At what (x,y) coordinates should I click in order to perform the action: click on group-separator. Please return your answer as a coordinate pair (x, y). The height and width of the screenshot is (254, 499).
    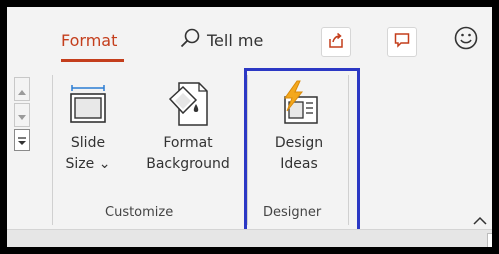
    Looking at the image, I should click on (52, 150).